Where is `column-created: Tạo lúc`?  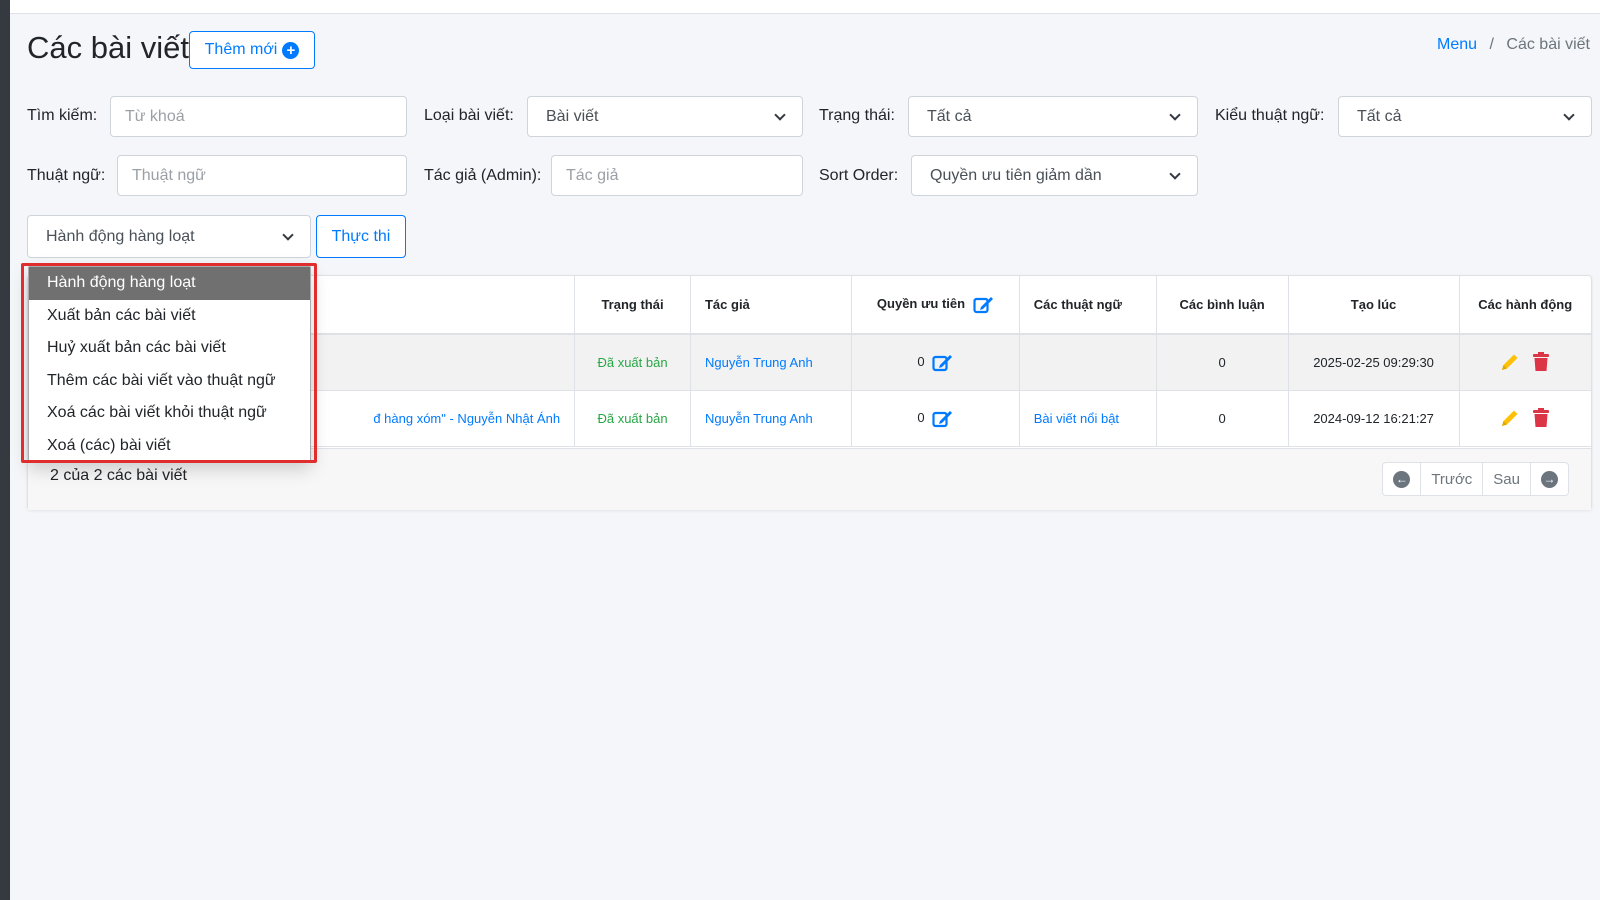
column-created: Tạo lúc is located at coordinates (1374, 305).